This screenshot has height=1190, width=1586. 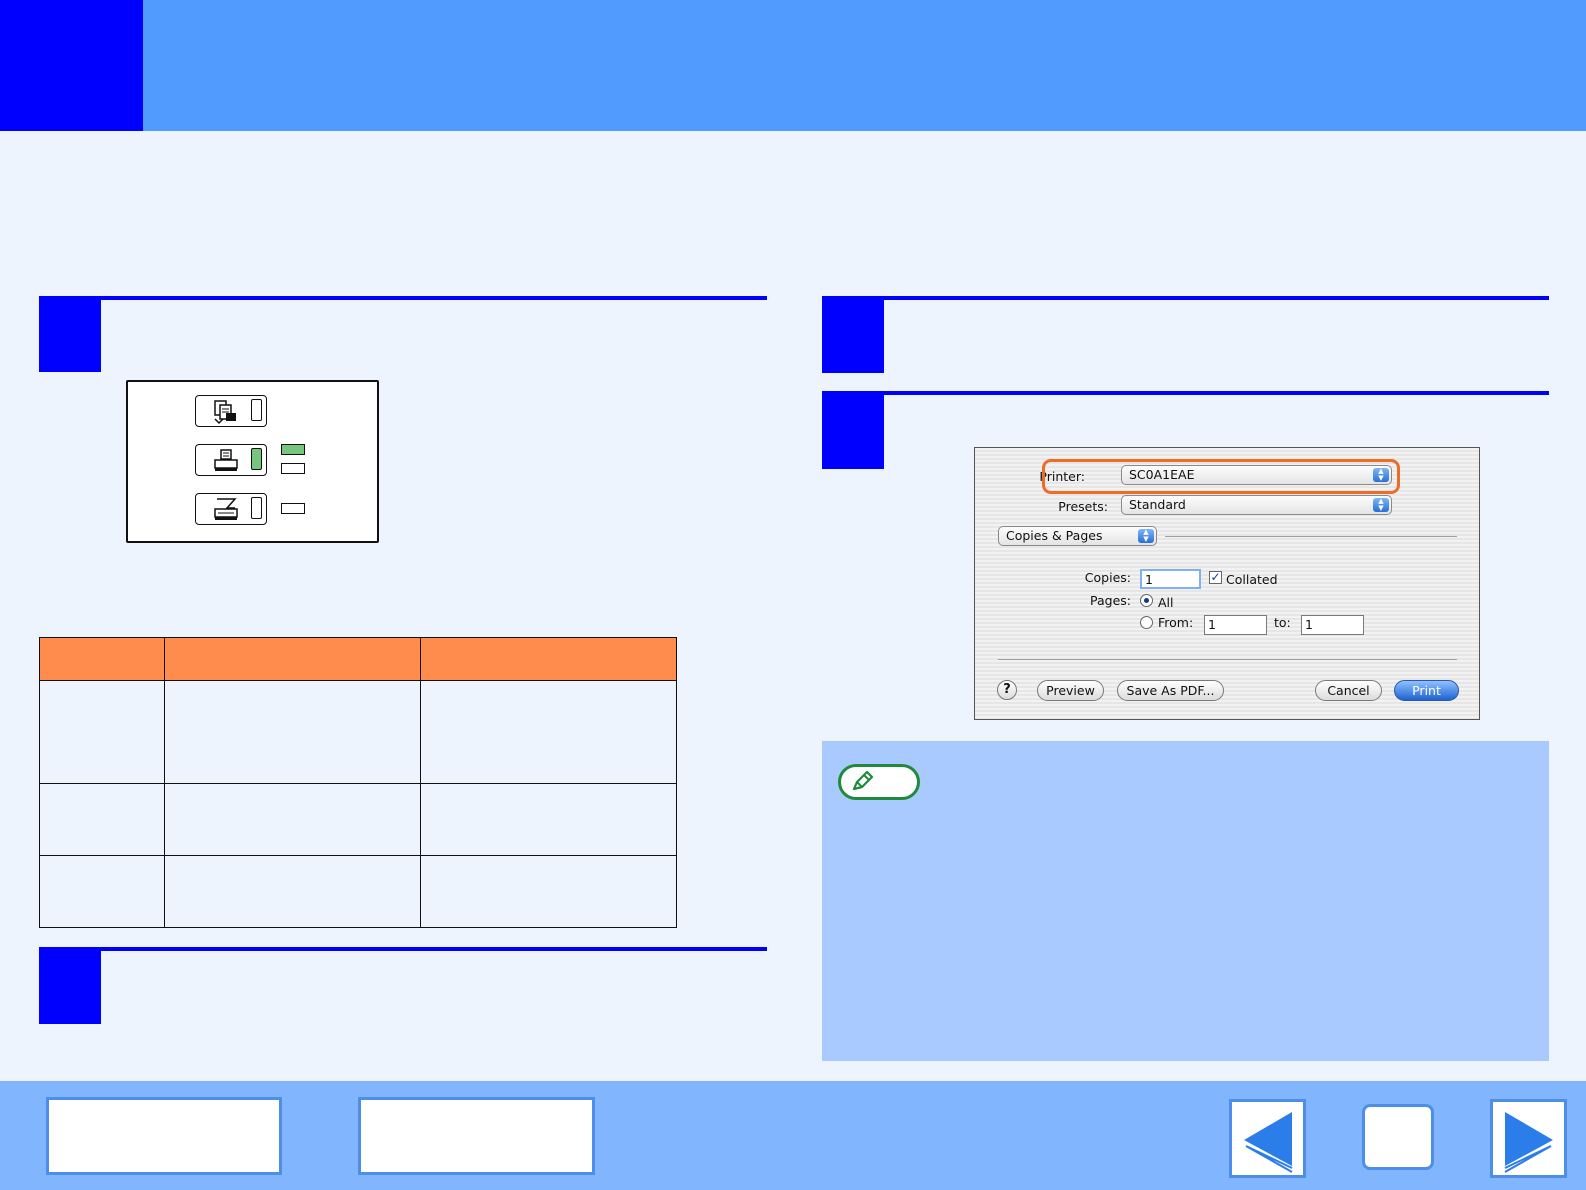 What do you see at coordinates (793, 65) in the screenshot?
I see `page-header` at bounding box center [793, 65].